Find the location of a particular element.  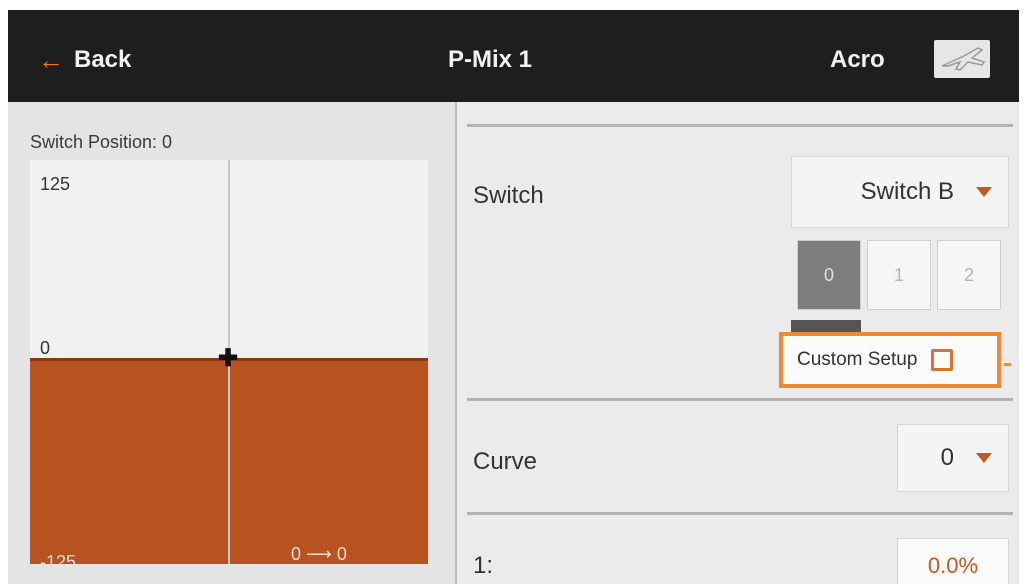

point-1-value-field: 0.0% is located at coordinates (953, 561).